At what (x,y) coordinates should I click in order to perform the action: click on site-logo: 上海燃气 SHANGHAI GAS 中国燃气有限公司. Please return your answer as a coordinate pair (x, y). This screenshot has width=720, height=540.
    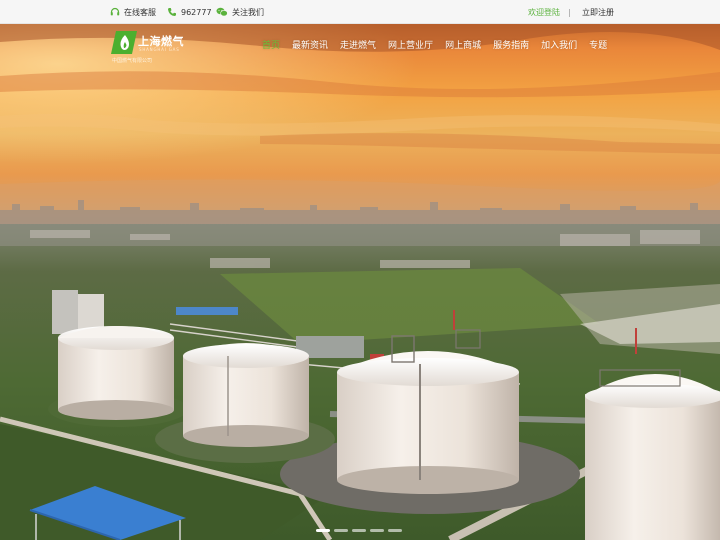
    Looking at the image, I should click on (147, 47).